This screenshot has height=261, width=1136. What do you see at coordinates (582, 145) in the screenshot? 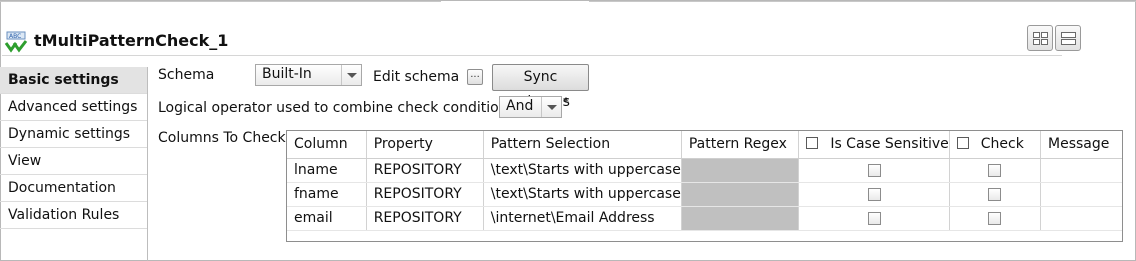
I see `header-pattern-selection: Pattern Selection` at bounding box center [582, 145].